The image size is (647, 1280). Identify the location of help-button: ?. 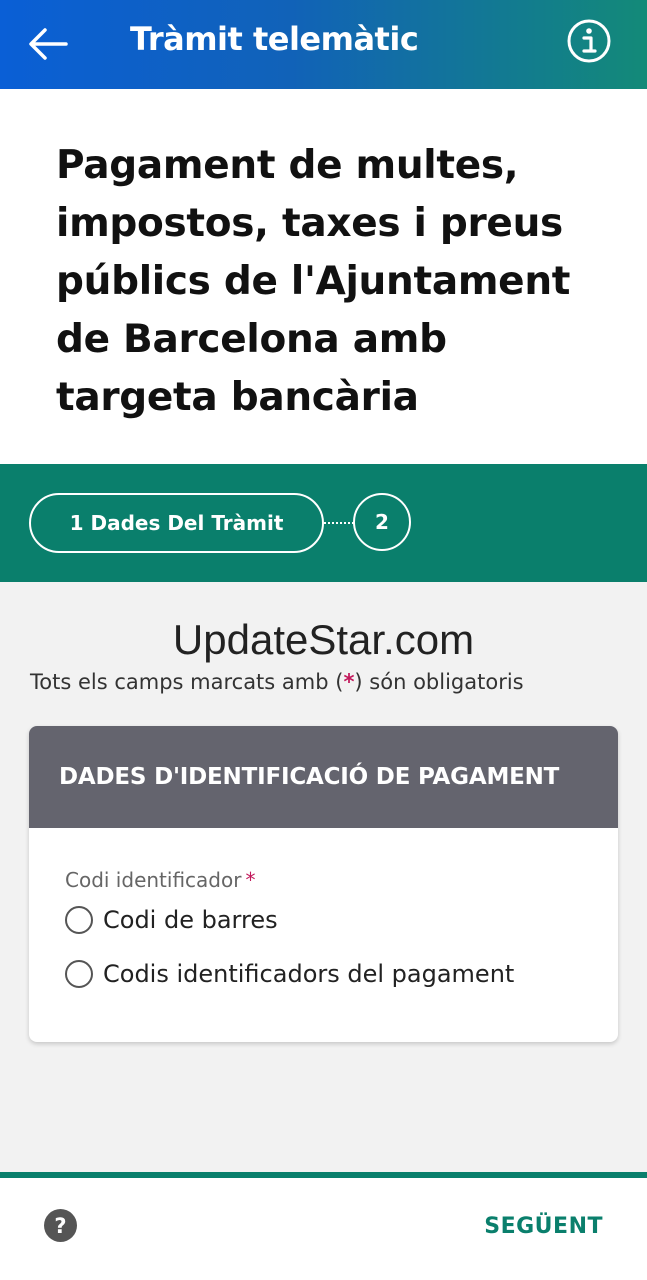
(60, 1225).